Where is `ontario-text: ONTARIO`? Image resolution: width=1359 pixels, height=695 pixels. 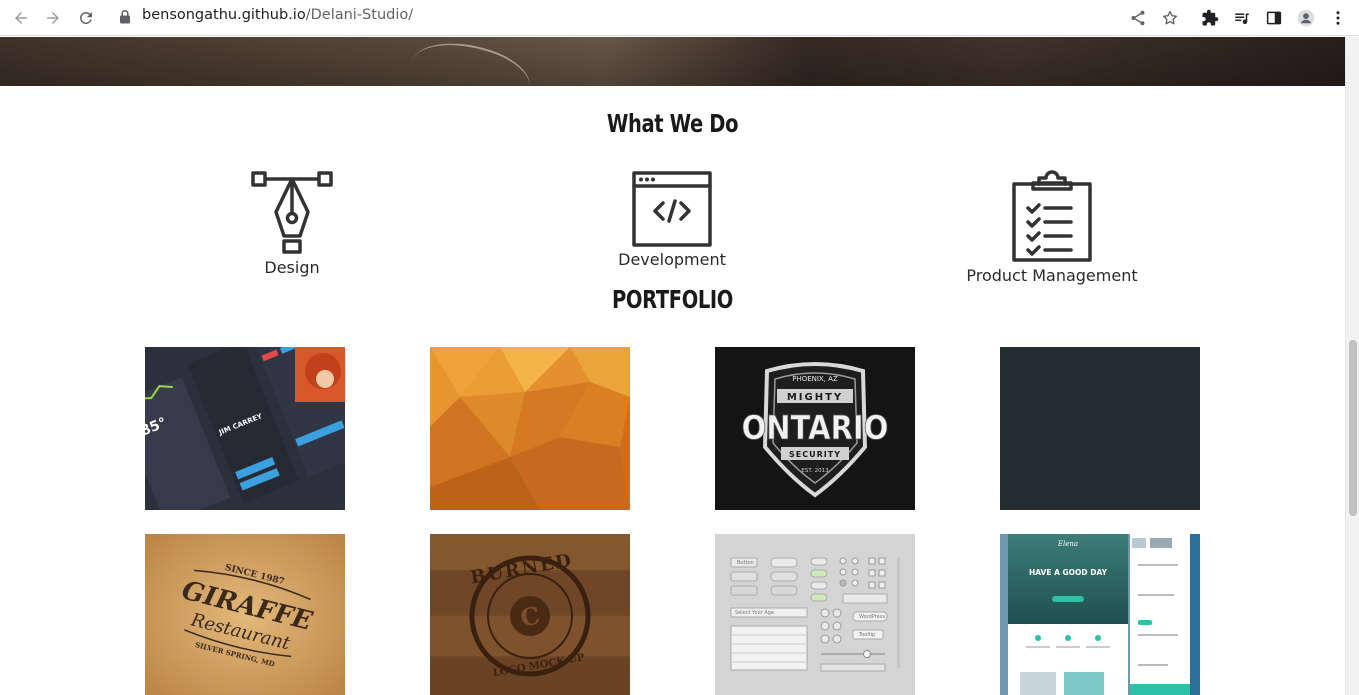 ontario-text: ONTARIO is located at coordinates (815, 428).